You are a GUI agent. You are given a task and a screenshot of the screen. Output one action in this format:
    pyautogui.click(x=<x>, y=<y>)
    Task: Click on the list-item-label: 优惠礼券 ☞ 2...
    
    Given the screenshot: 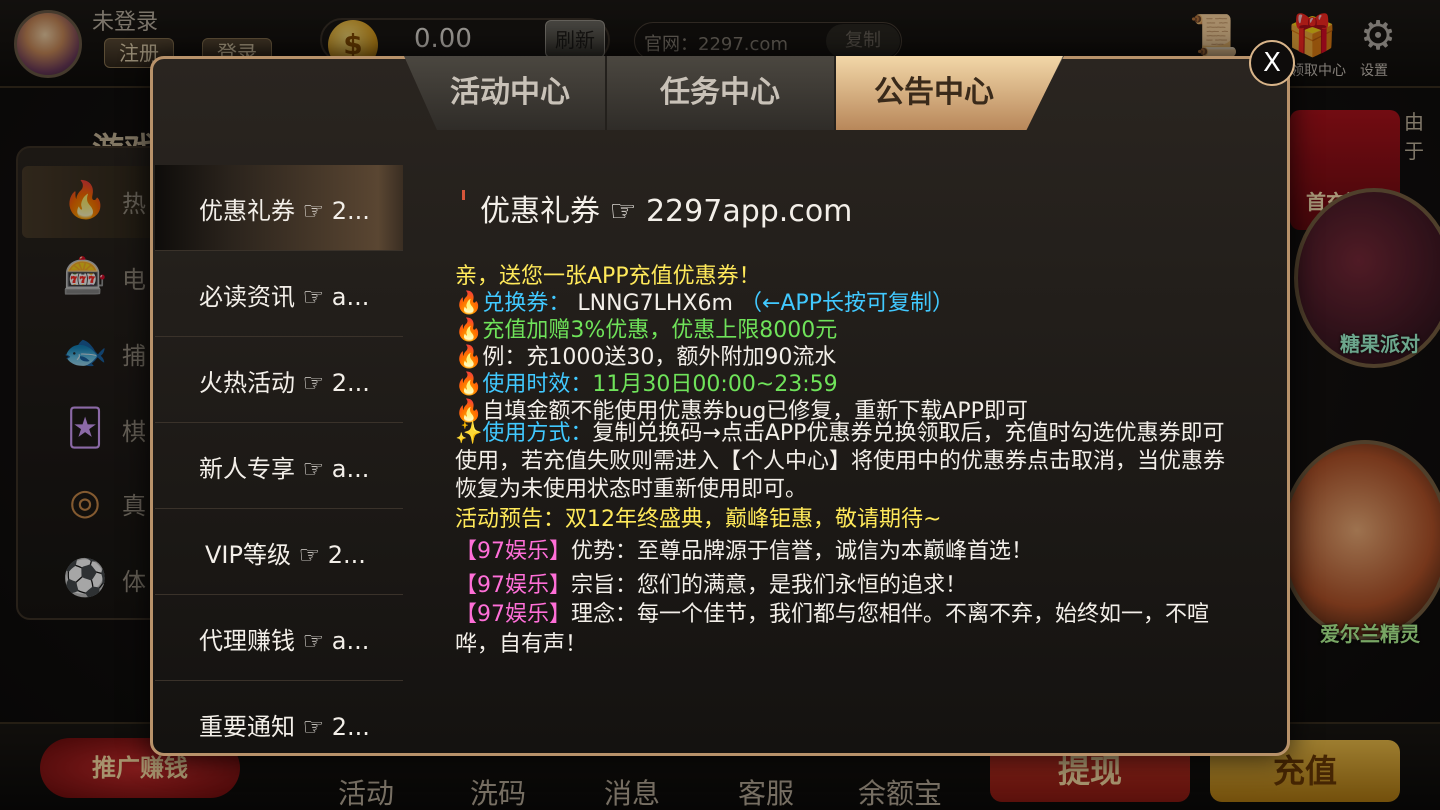 What is the action you would take?
    pyautogui.click(x=284, y=211)
    